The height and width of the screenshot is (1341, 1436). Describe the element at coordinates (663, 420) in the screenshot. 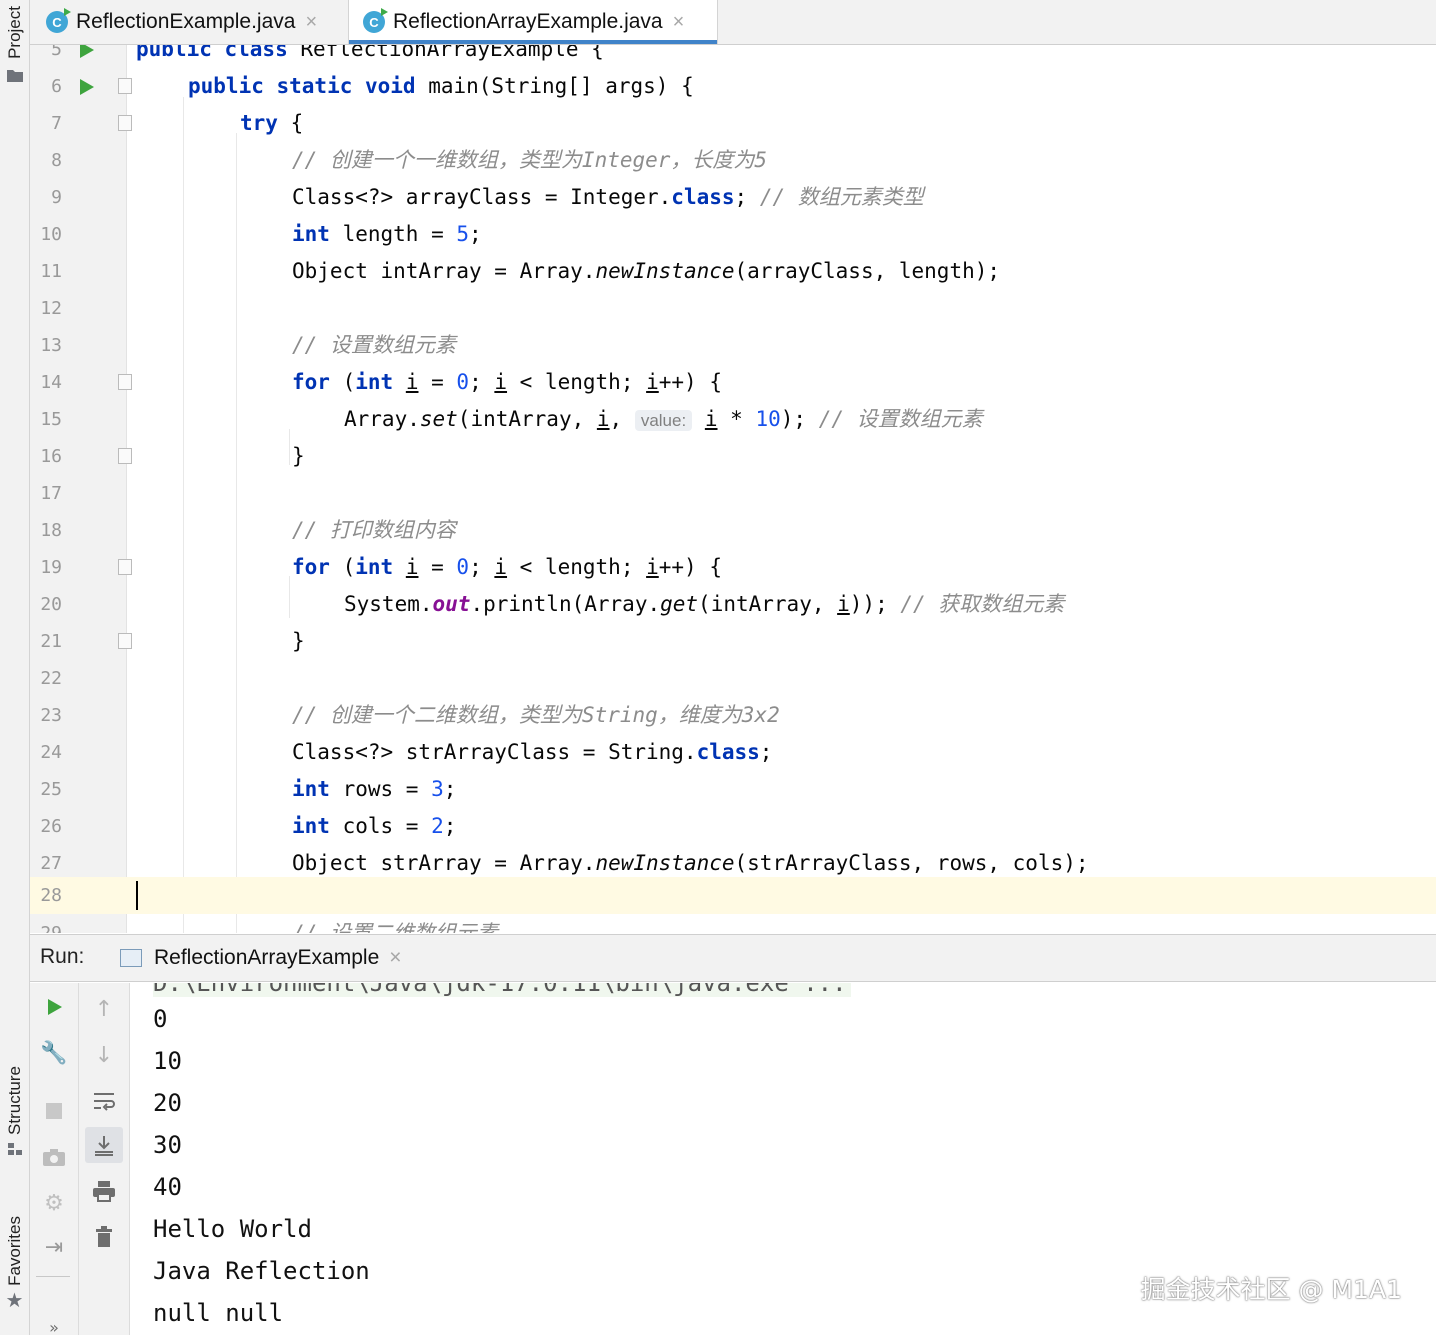

I see `parameter-hint: value:` at that location.